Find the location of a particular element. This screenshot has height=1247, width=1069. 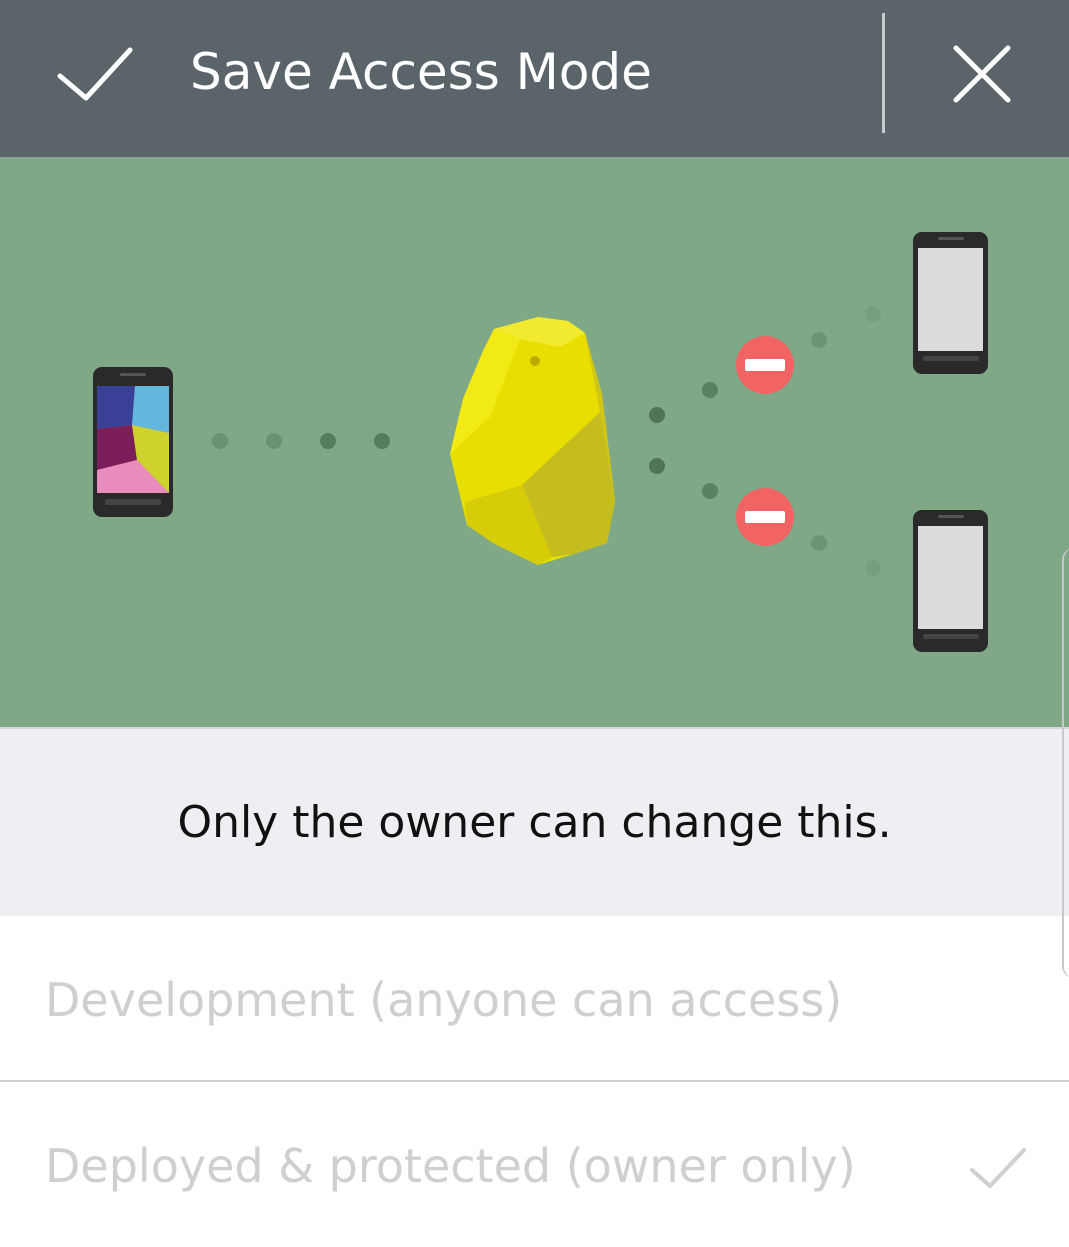

selected-check-icon is located at coordinates (998, 1168).